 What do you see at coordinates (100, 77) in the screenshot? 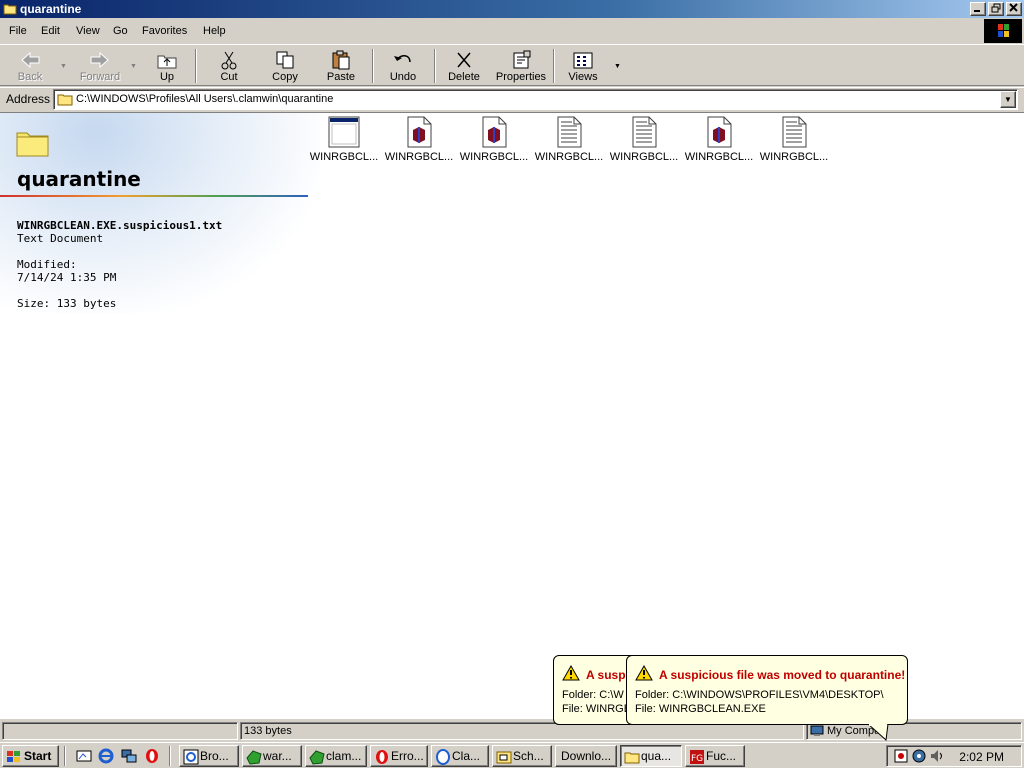
I see `forward-label: Forward` at bounding box center [100, 77].